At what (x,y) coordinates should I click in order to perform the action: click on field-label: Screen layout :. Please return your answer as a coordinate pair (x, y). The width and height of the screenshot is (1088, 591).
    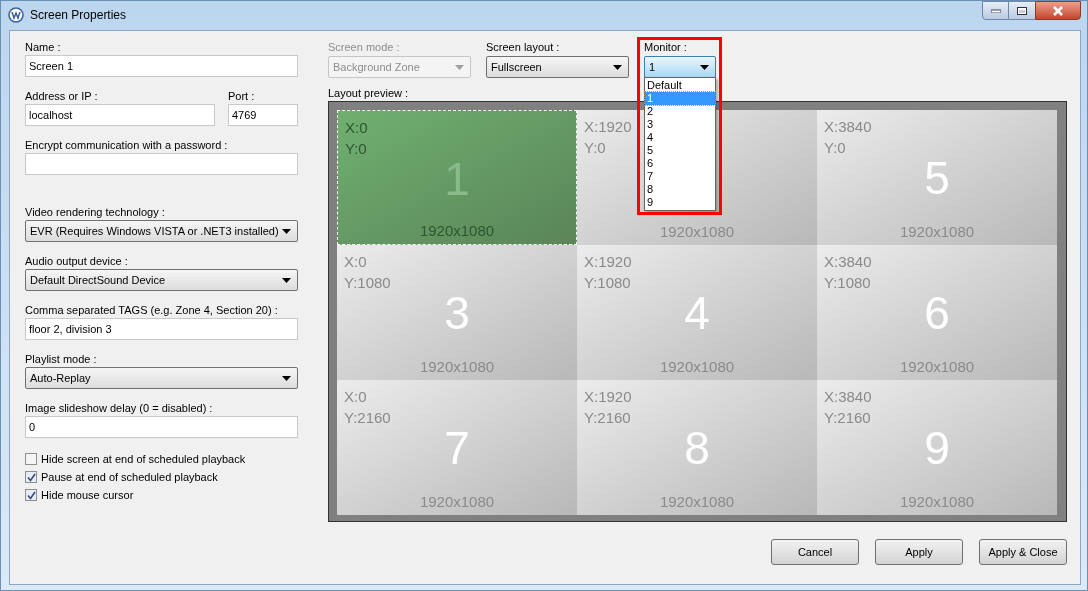
    Looking at the image, I should click on (523, 47).